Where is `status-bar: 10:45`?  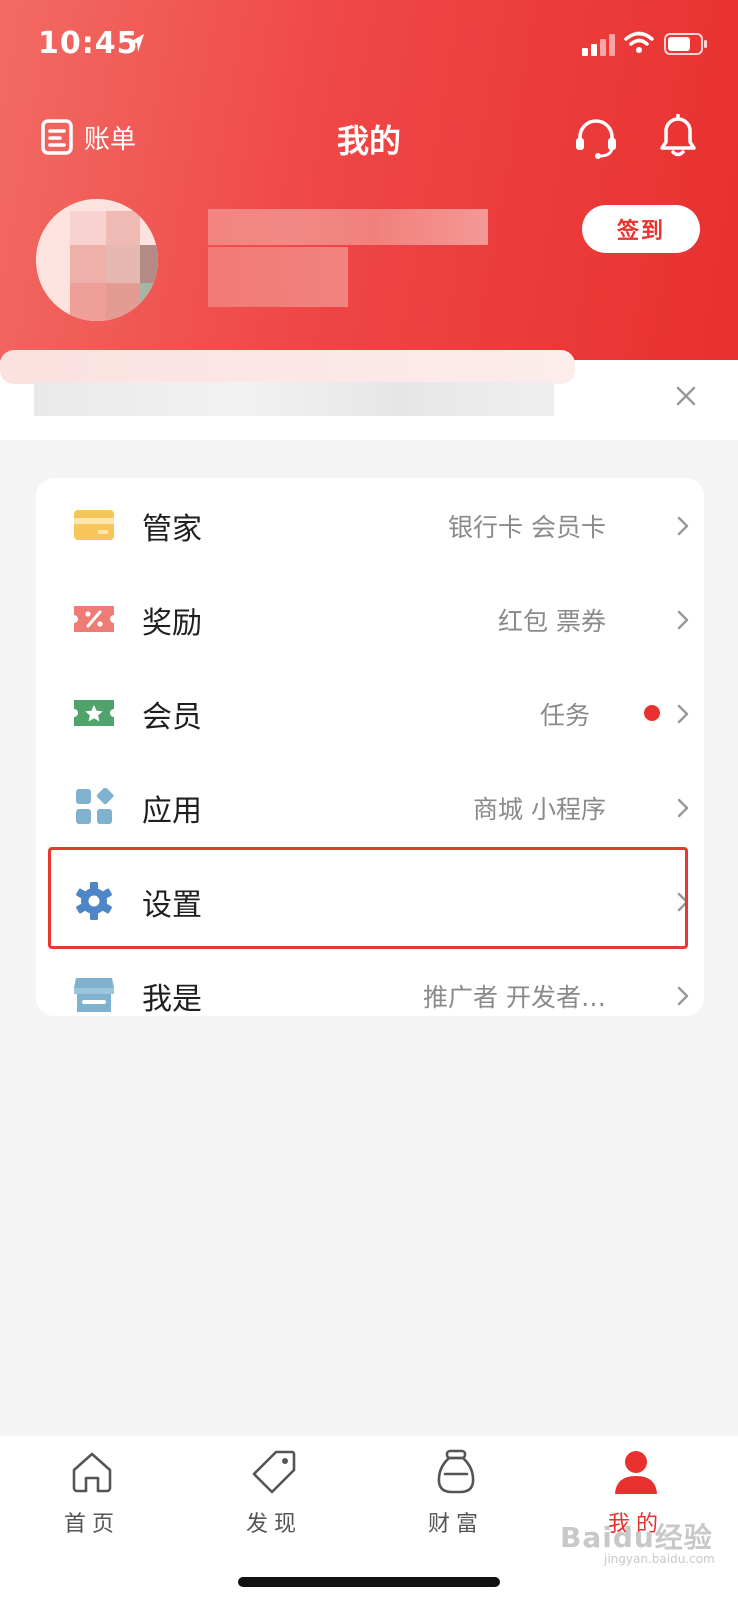 status-bar: 10:45 is located at coordinates (369, 45).